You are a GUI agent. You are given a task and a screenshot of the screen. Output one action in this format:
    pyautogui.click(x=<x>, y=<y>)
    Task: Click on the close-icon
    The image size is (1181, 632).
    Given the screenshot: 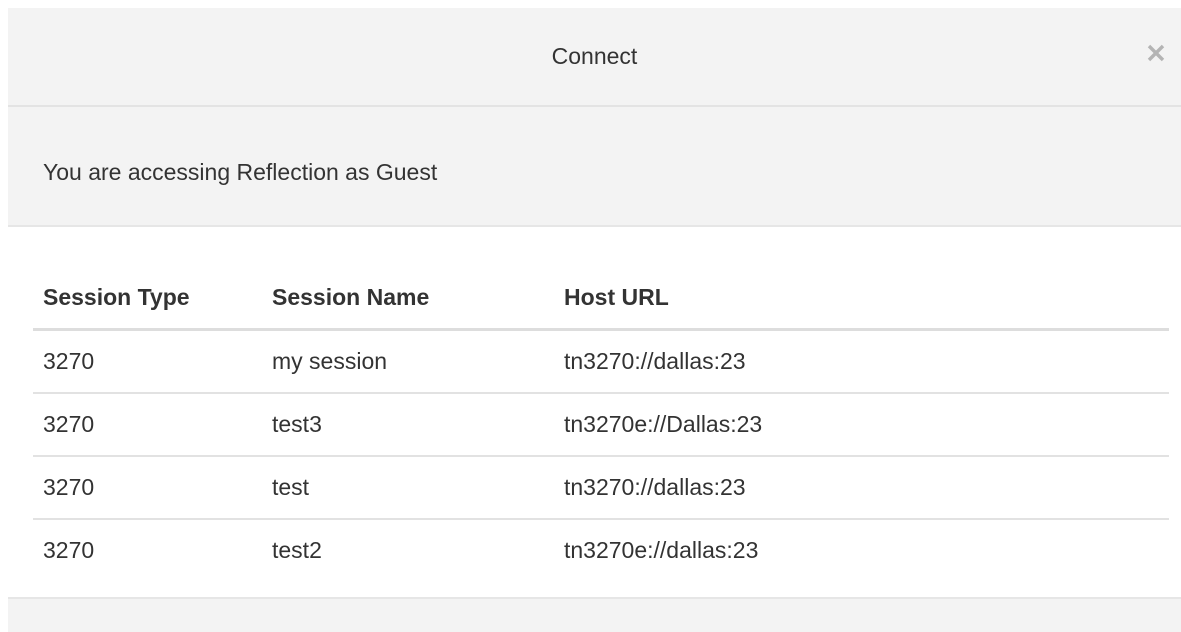 What is the action you would take?
    pyautogui.click(x=1156, y=53)
    